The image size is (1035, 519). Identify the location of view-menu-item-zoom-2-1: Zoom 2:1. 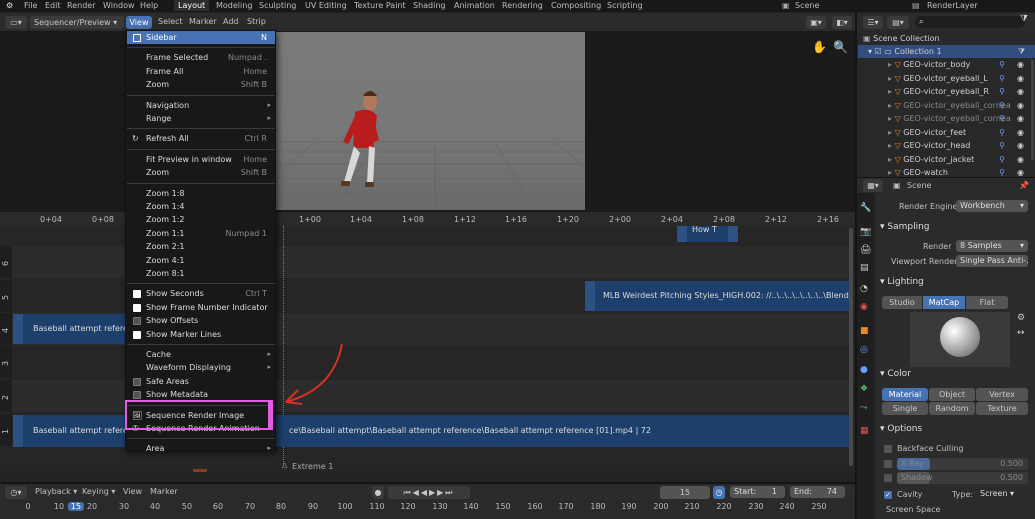
(201, 246).